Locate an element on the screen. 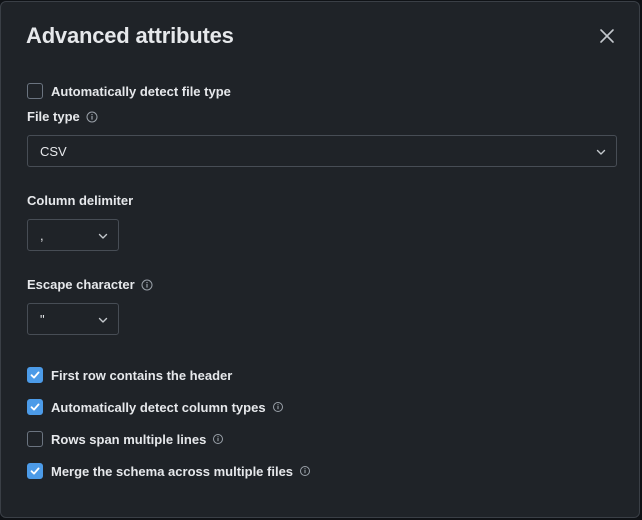 The image size is (642, 520). file-type-label-row: File type is located at coordinates (62, 116).